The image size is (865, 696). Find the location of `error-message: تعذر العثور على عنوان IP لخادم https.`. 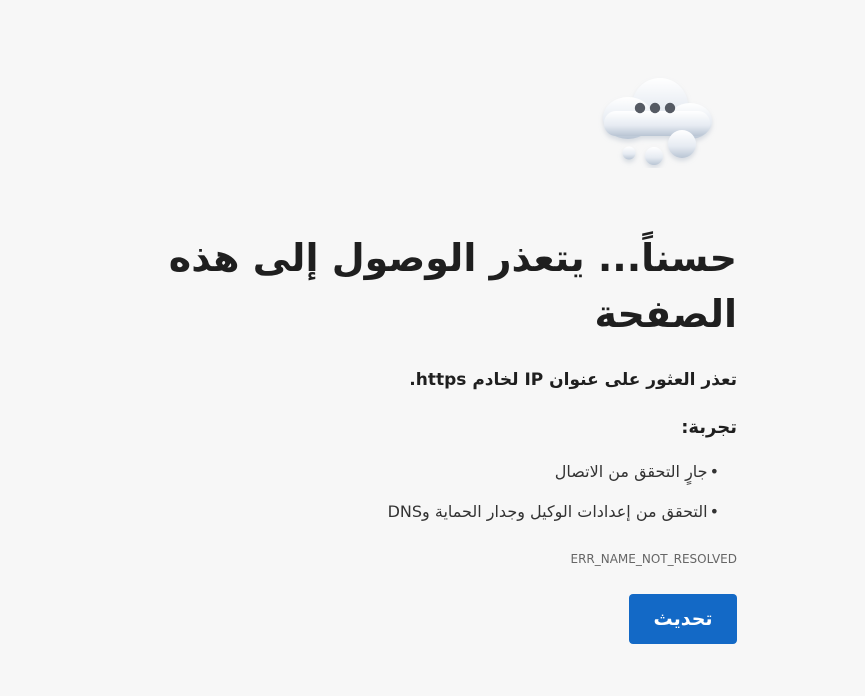

error-message: تعذر العثور على عنوان IP لخادم https. is located at coordinates (573, 380).